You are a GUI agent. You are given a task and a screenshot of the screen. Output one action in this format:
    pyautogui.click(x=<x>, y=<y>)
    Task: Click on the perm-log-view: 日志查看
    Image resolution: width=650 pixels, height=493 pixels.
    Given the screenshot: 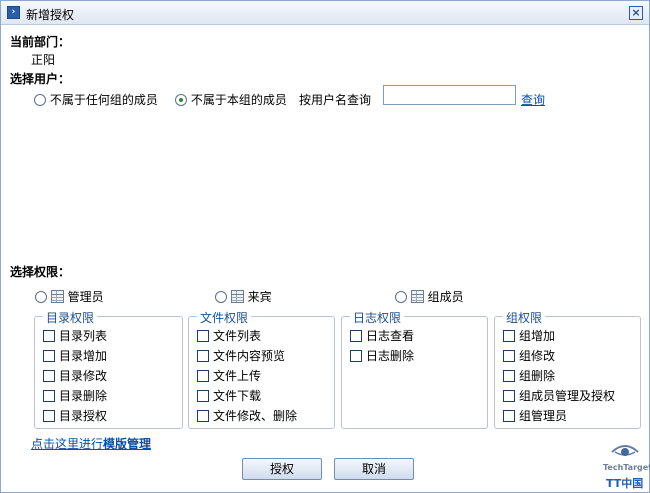 What is the action you would take?
    pyautogui.click(x=382, y=335)
    